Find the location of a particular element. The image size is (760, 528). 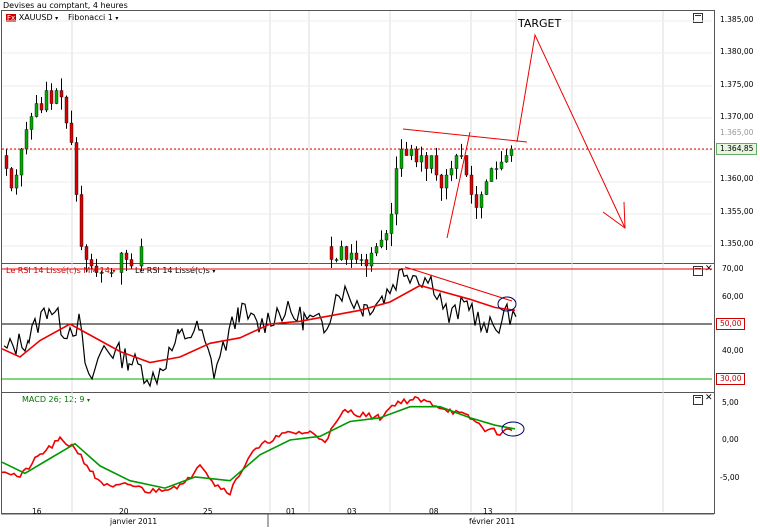

macd-y-tick: 5,00 is located at coordinates (730, 402).